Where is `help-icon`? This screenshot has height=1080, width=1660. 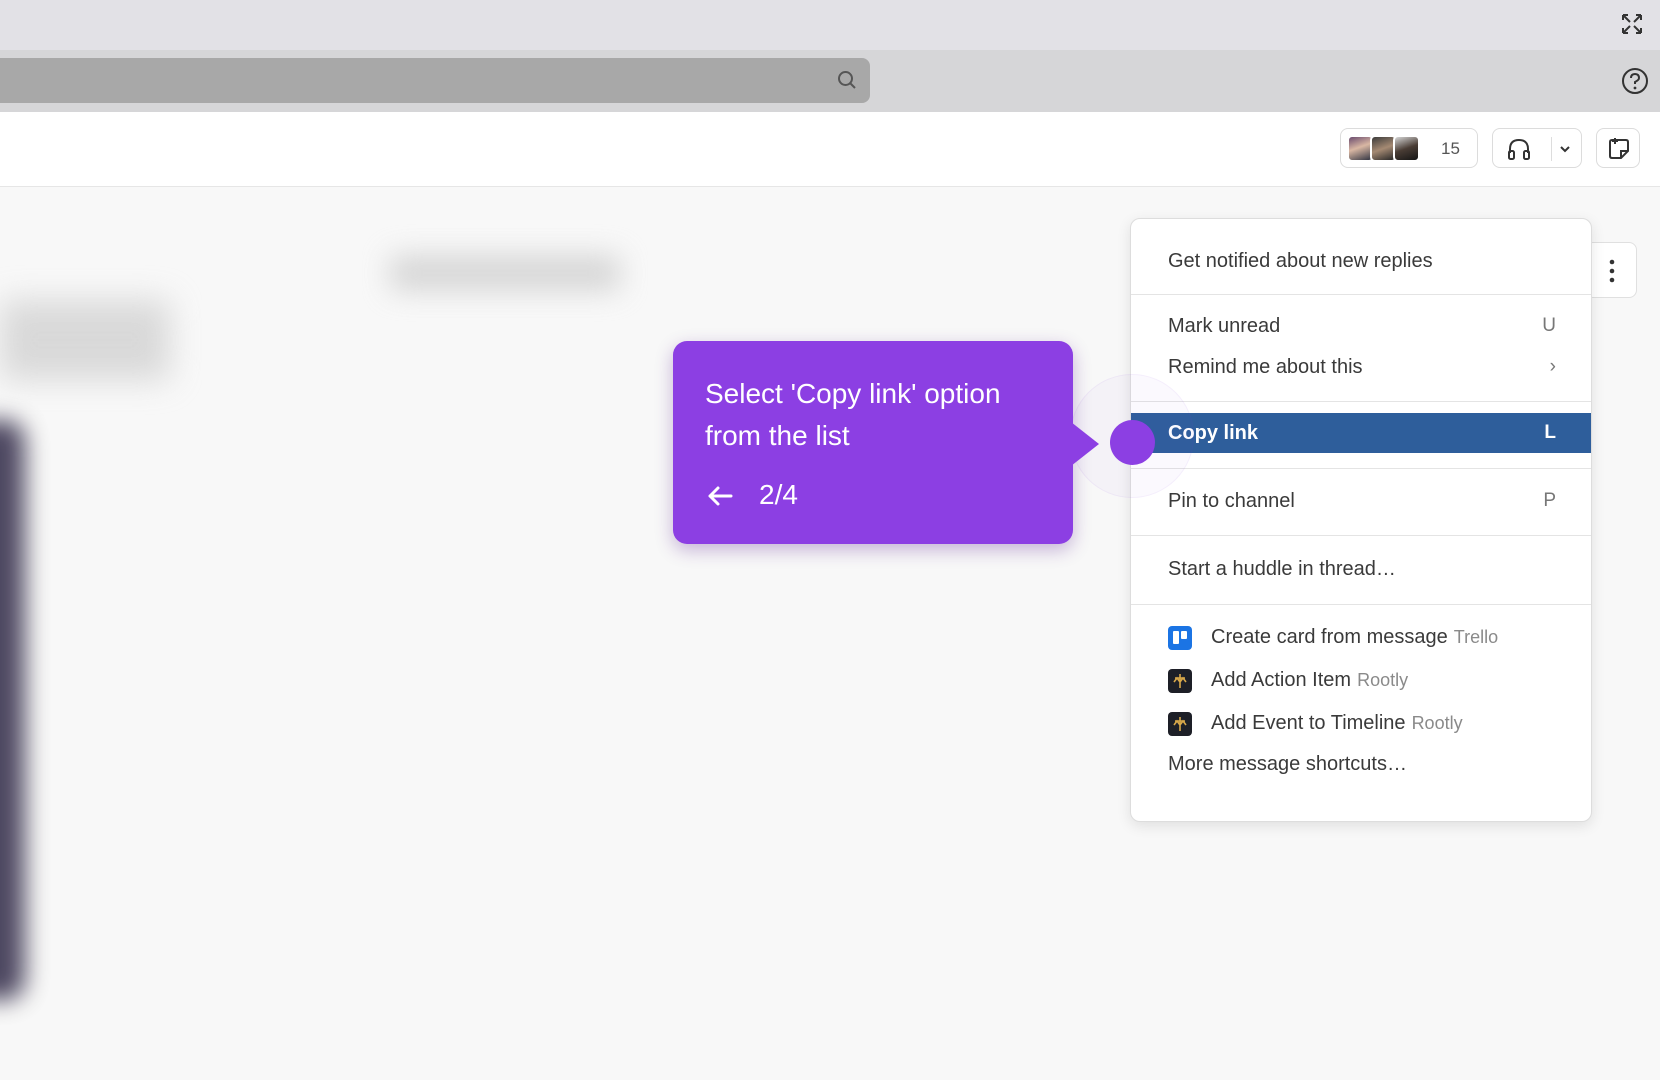 help-icon is located at coordinates (1635, 81).